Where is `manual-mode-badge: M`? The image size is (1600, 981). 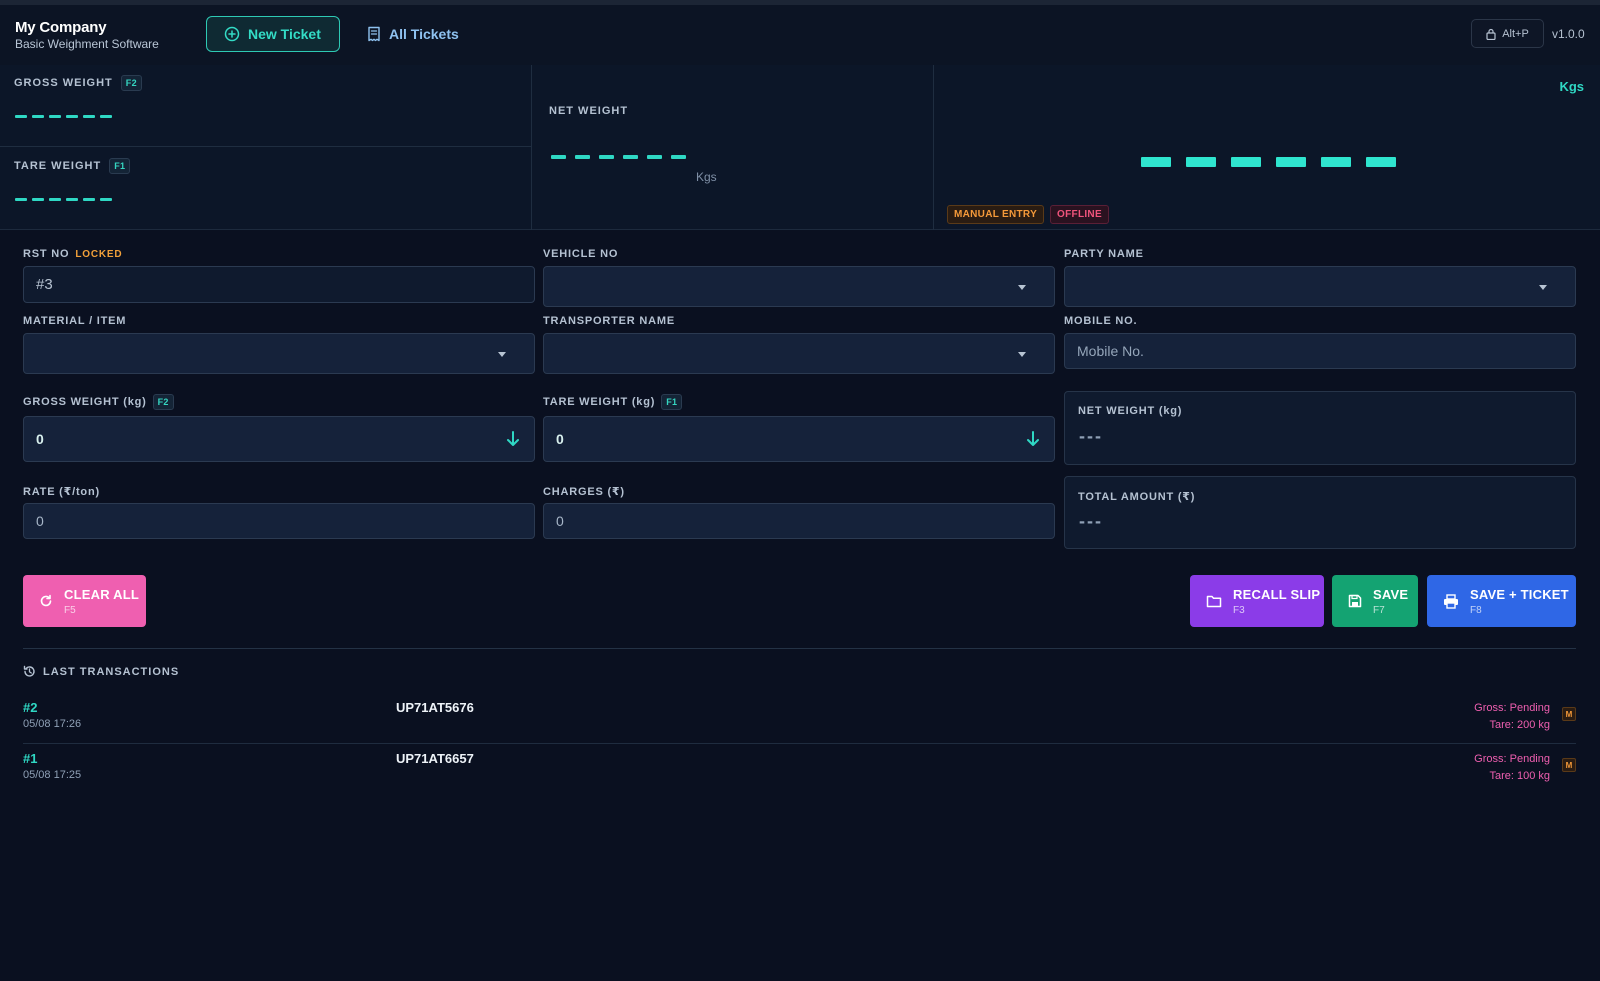
manual-mode-badge: M is located at coordinates (1569, 765).